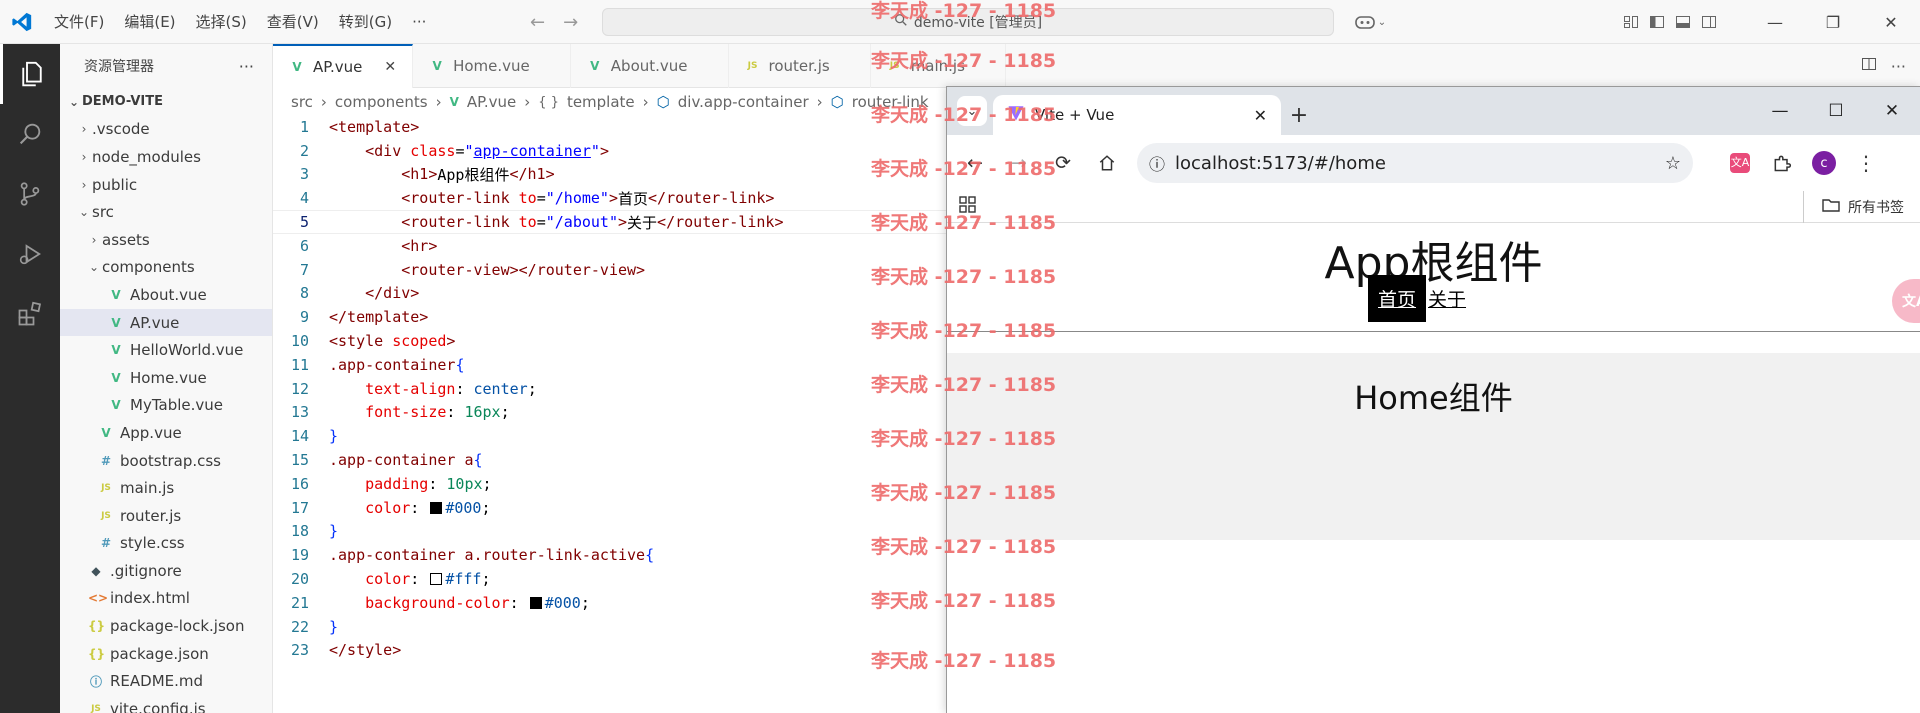  Describe the element at coordinates (609, 651) in the screenshot. I see `code-line: 23 </style>` at that location.